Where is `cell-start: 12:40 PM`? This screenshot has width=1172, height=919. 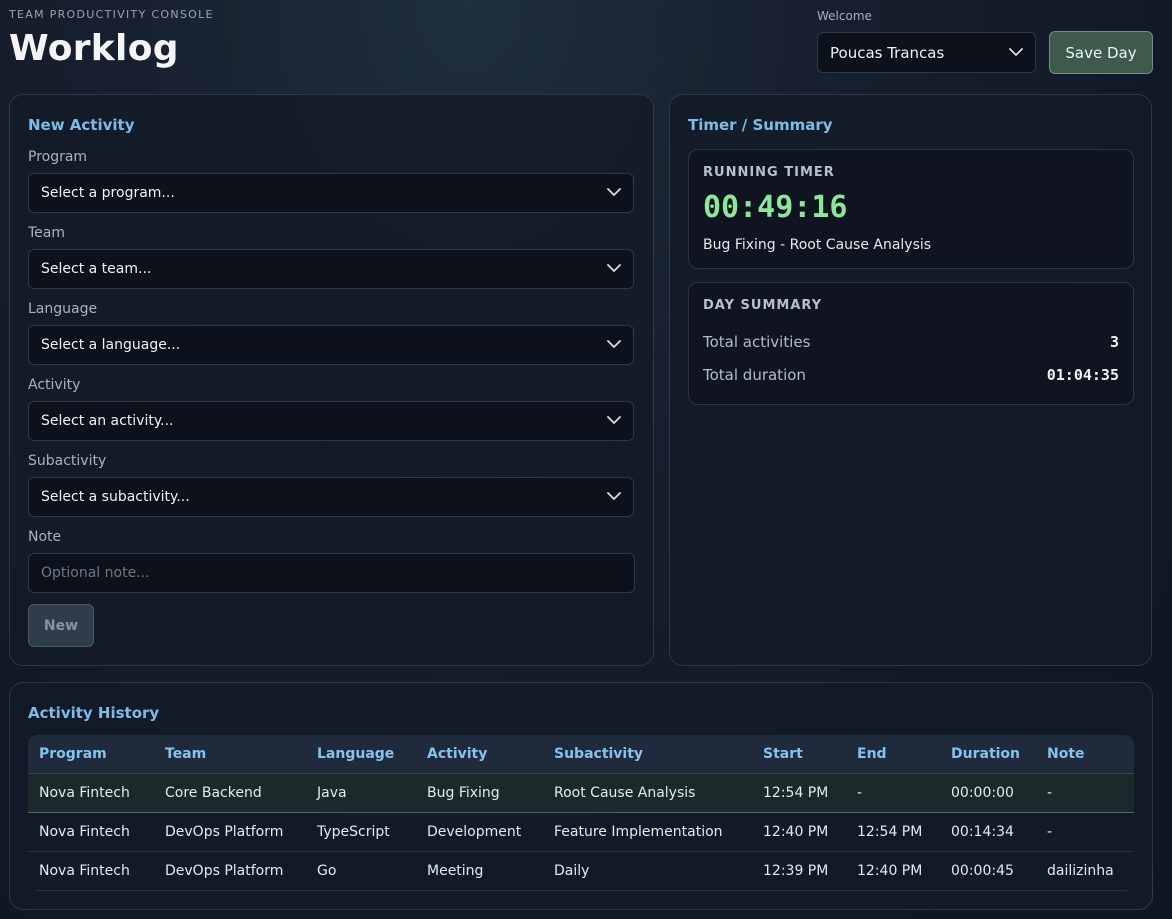 cell-start: 12:40 PM is located at coordinates (799, 832).